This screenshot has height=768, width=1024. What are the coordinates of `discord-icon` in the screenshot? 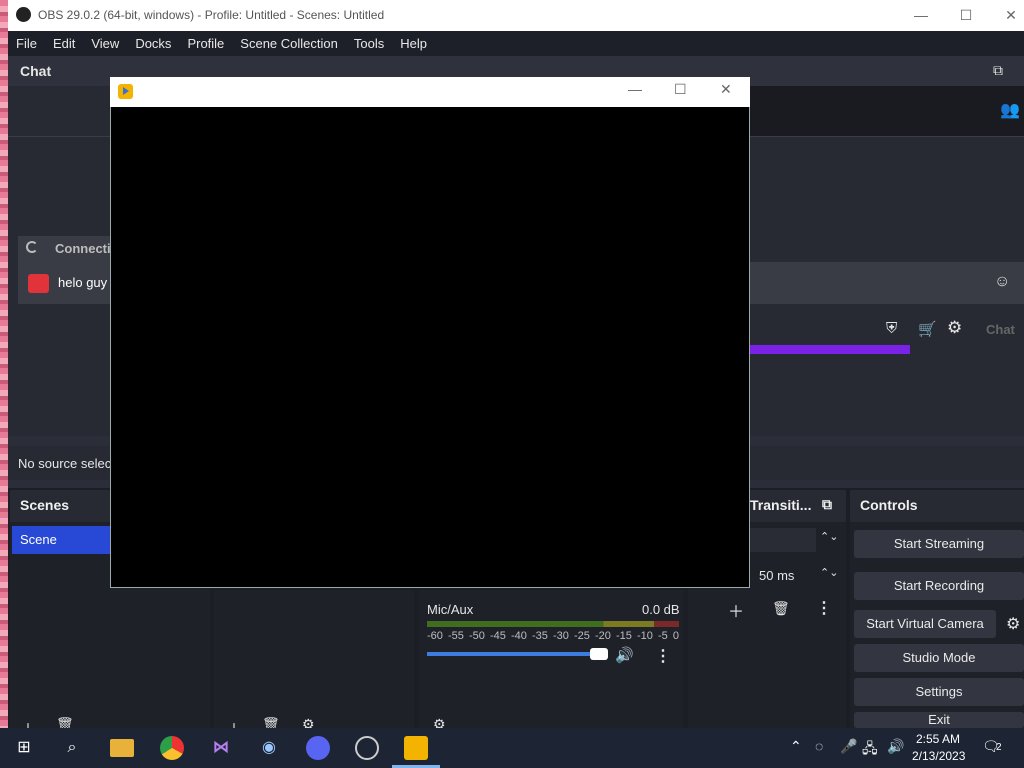 It's located at (318, 748).